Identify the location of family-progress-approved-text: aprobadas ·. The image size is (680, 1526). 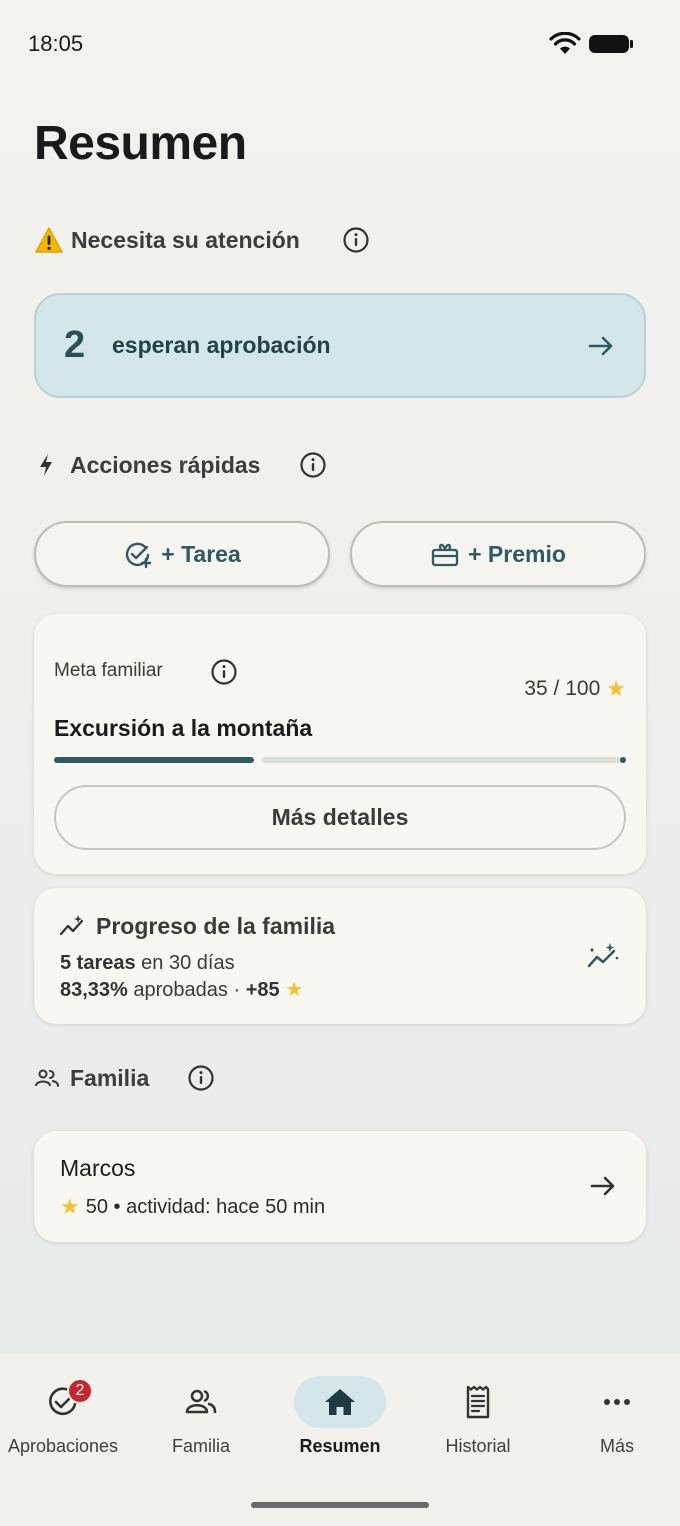
(186, 990).